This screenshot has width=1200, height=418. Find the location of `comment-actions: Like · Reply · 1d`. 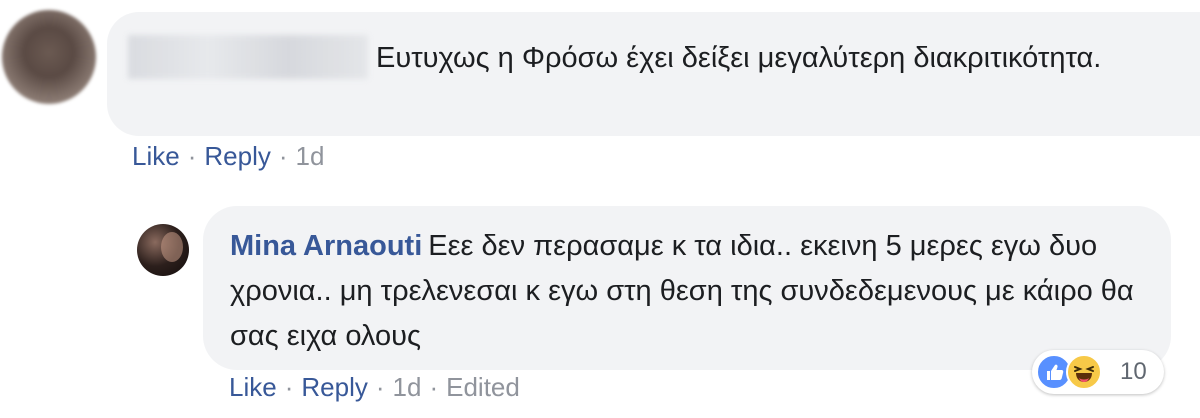

comment-actions: Like · Reply · 1d is located at coordinates (228, 156).